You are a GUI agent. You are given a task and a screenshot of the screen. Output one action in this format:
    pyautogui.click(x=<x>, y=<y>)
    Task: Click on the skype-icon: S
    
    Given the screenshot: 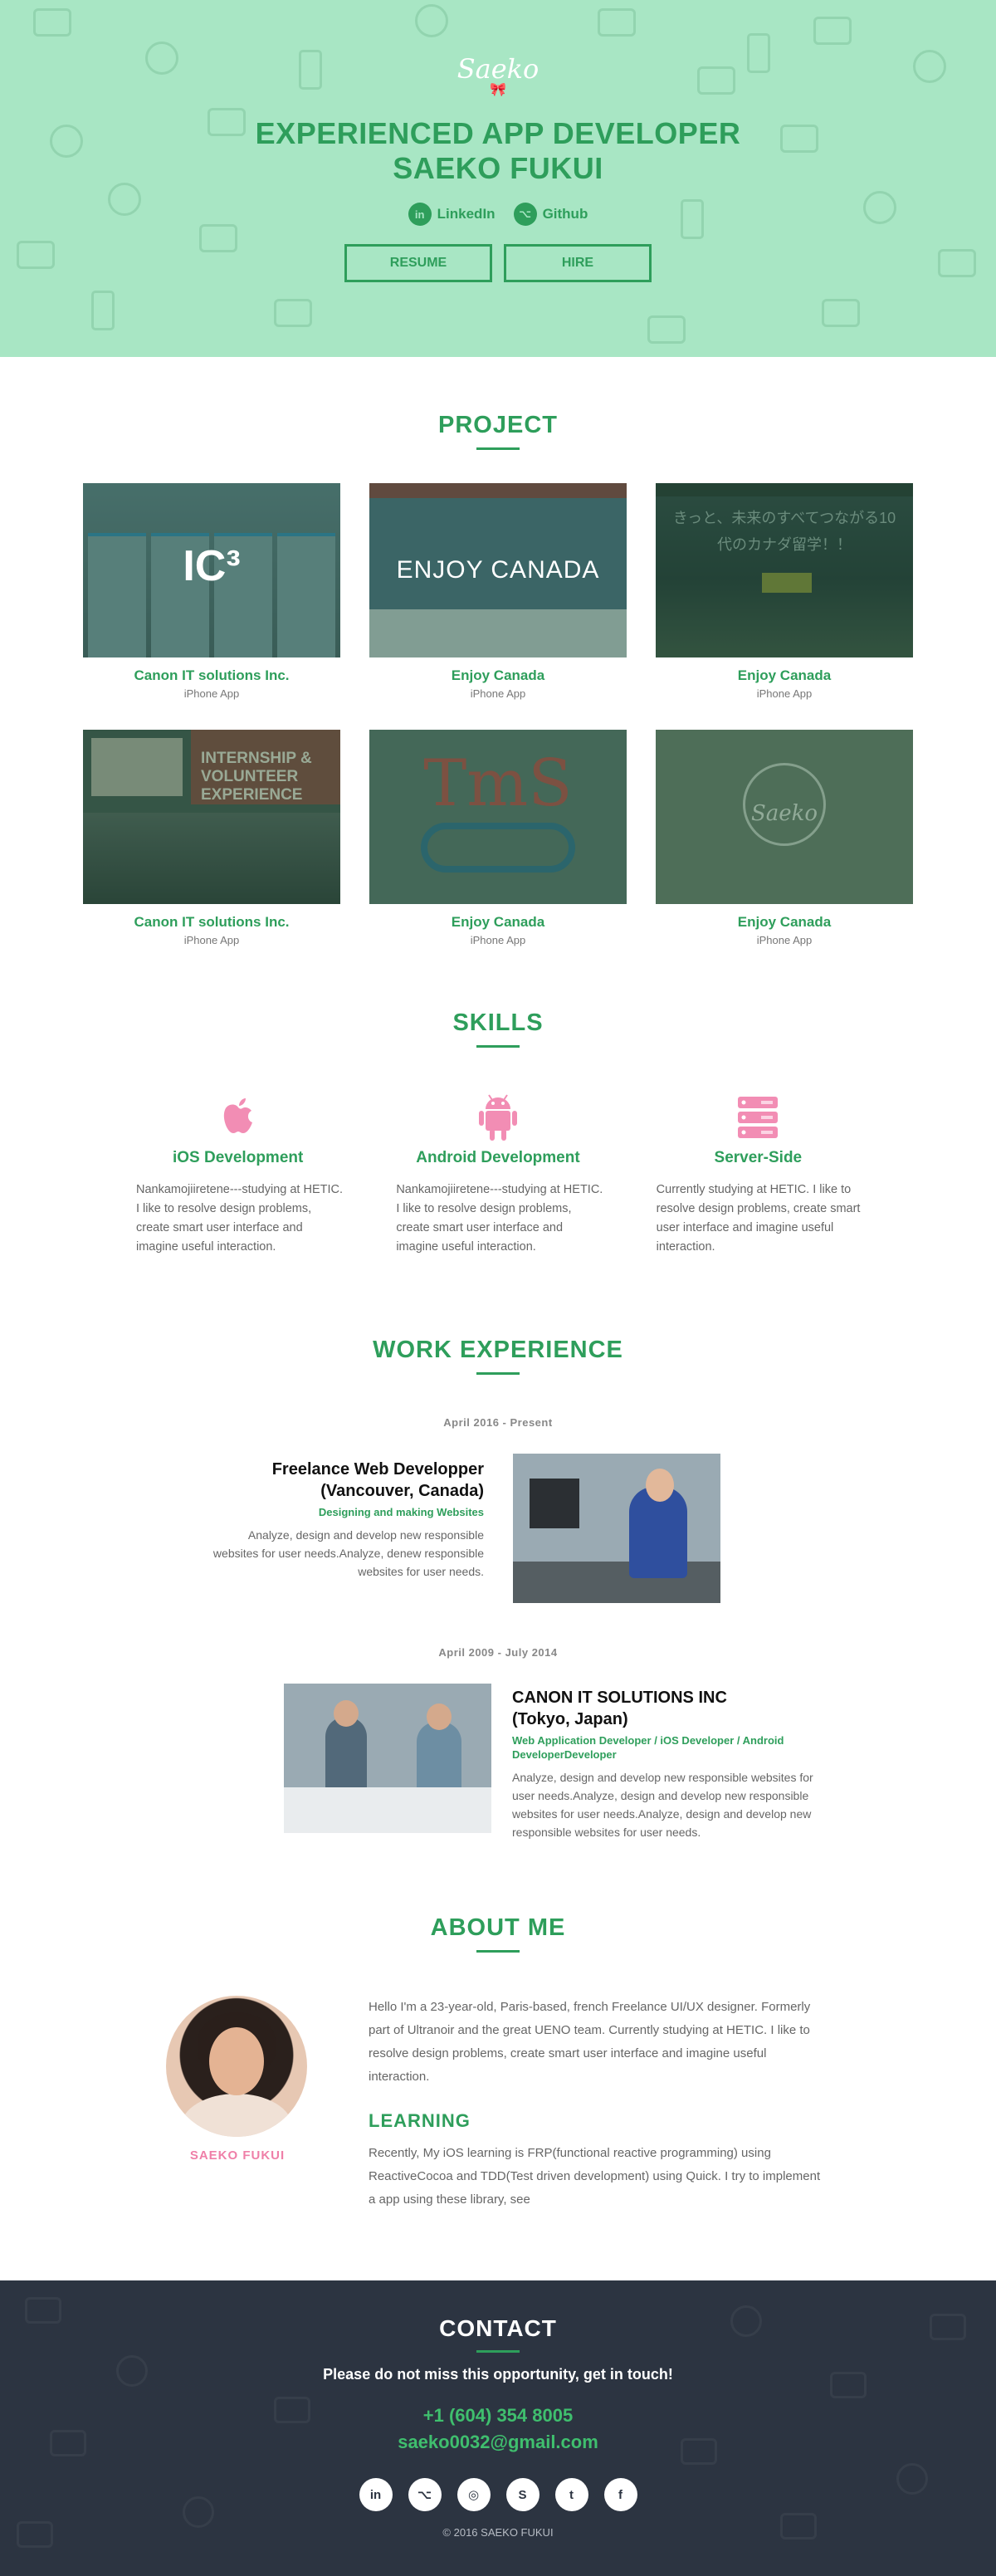 What is the action you would take?
    pyautogui.click(x=522, y=2494)
    